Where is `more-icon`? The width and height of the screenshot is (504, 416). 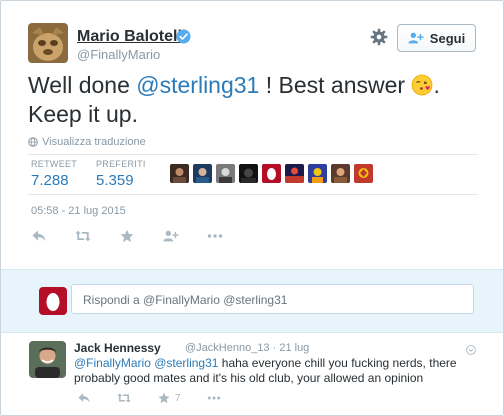
more-icon is located at coordinates (215, 236).